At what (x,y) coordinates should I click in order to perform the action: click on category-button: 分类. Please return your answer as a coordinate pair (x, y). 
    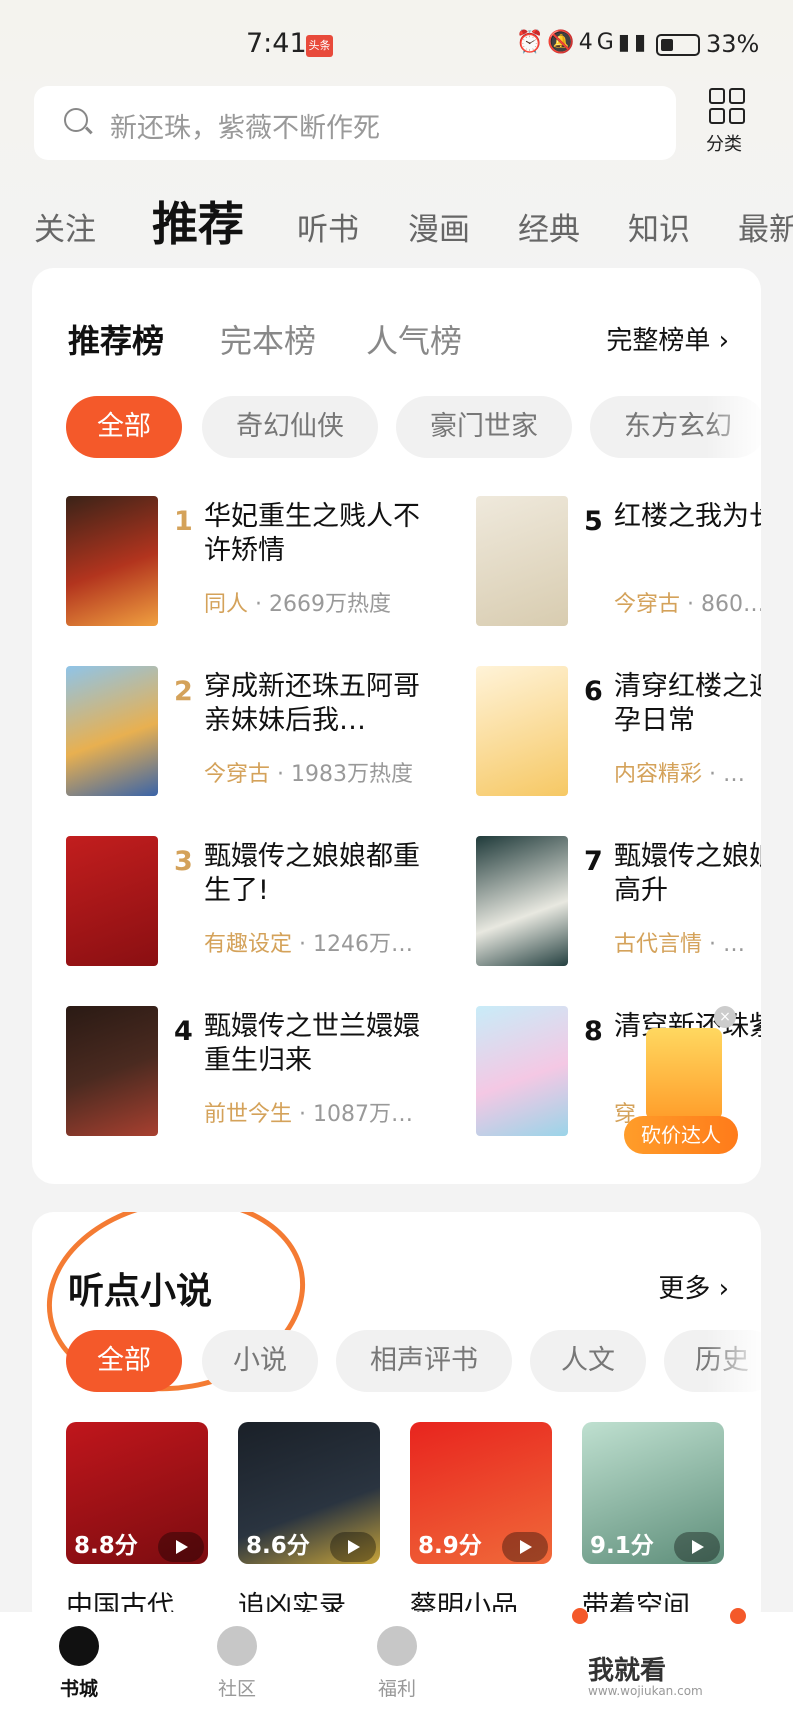
    Looking at the image, I should click on (727, 121).